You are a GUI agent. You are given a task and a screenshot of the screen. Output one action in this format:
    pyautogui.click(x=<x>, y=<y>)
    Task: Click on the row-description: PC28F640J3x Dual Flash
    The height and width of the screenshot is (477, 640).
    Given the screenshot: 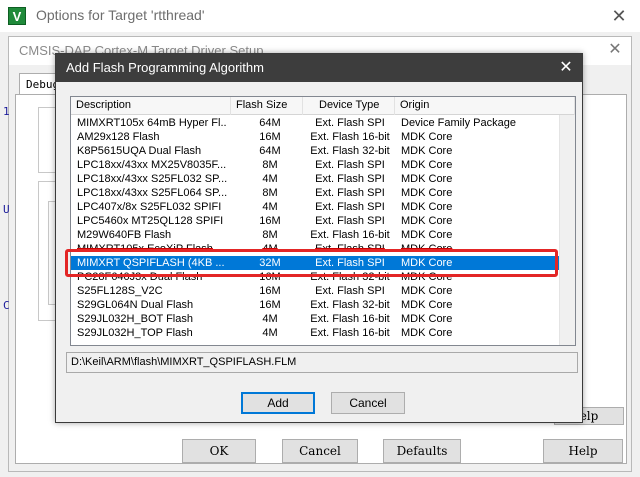 What is the action you would take?
    pyautogui.click(x=140, y=277)
    